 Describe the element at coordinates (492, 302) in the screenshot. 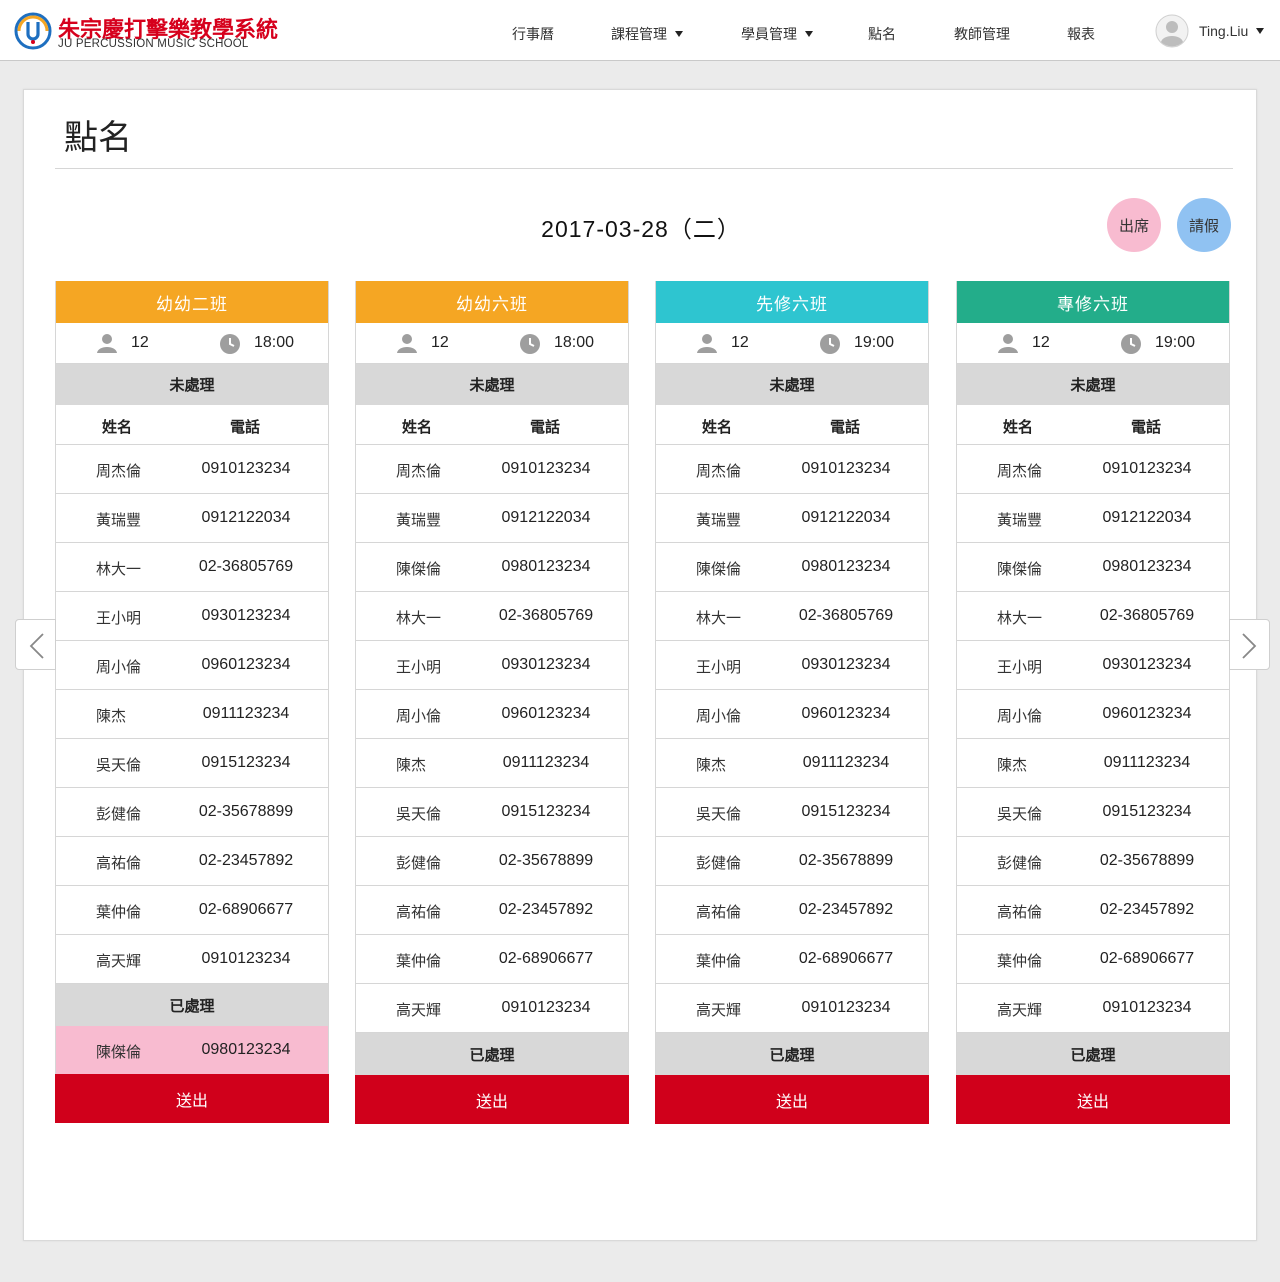

I see `class-name-header: 幼幼六班` at that location.